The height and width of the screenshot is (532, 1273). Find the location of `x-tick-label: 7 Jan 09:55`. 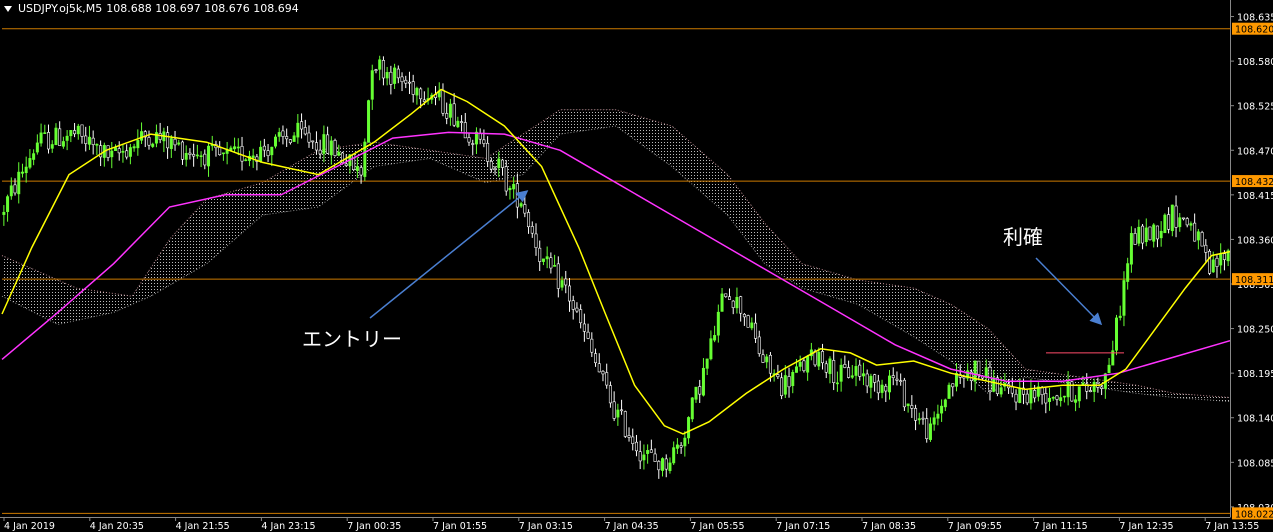

x-tick-label: 7 Jan 09:55 is located at coordinates (975, 526).